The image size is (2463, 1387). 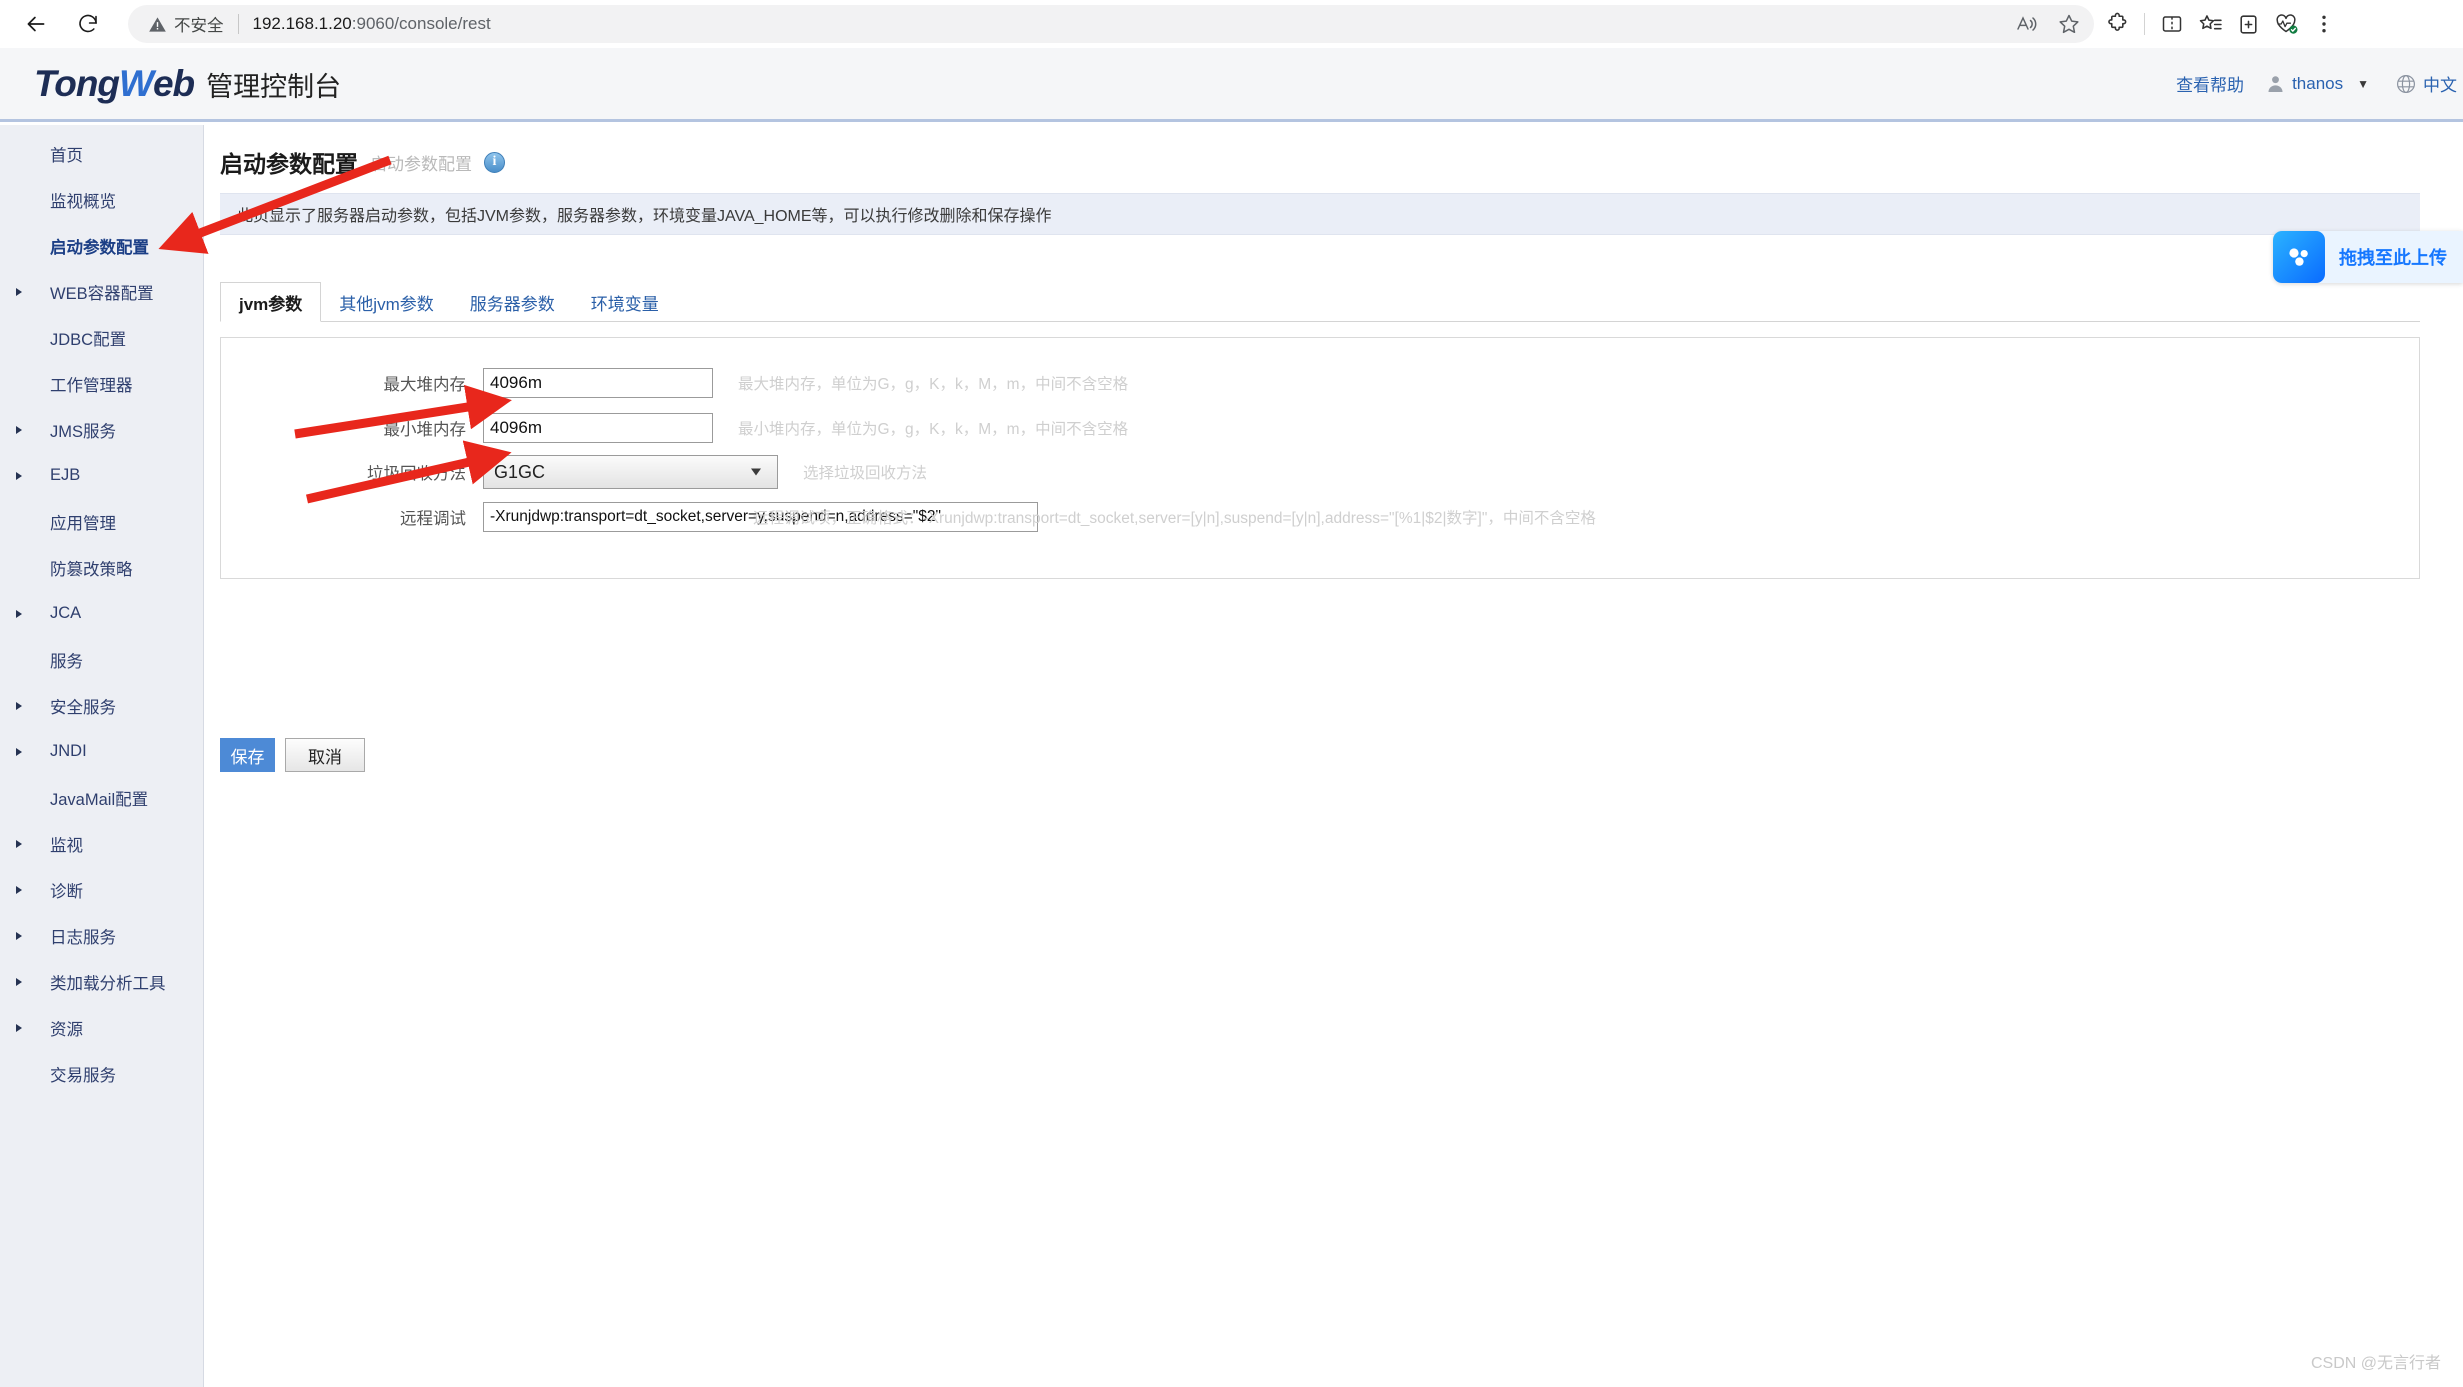 I want to click on toolbar-divider, so click(x=2144, y=24).